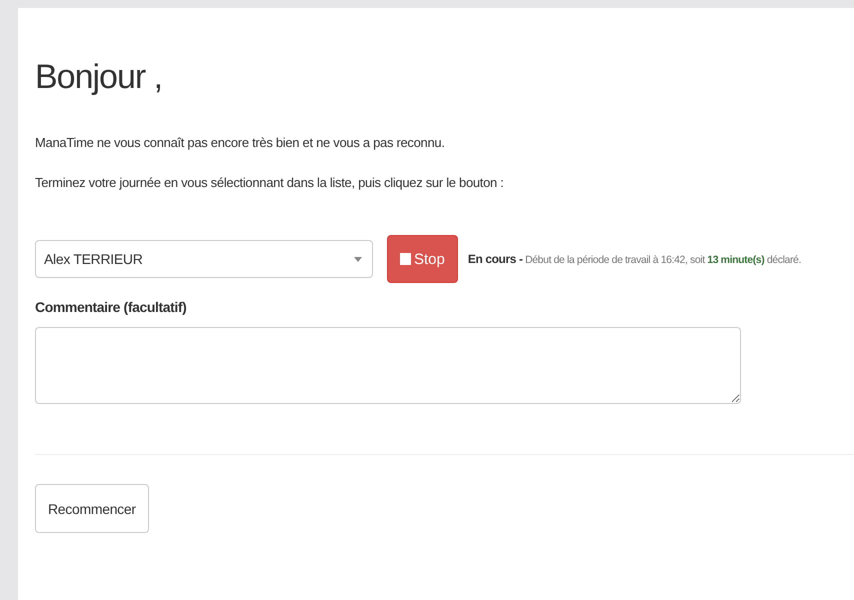  Describe the element at coordinates (358, 259) in the screenshot. I see `caret-icon` at that location.